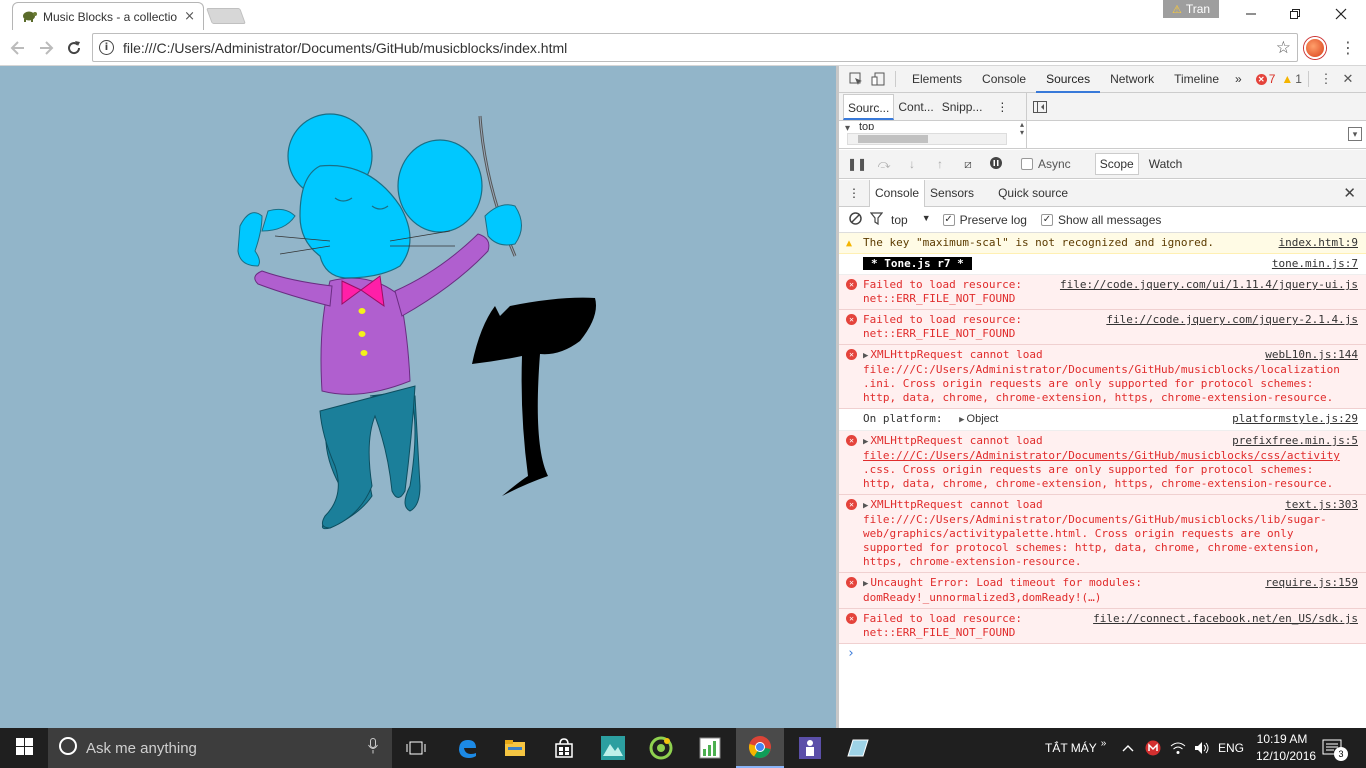 This screenshot has width=1366, height=768. Describe the element at coordinates (857, 164) in the screenshot. I see `pause-icon: ❚❚` at that location.